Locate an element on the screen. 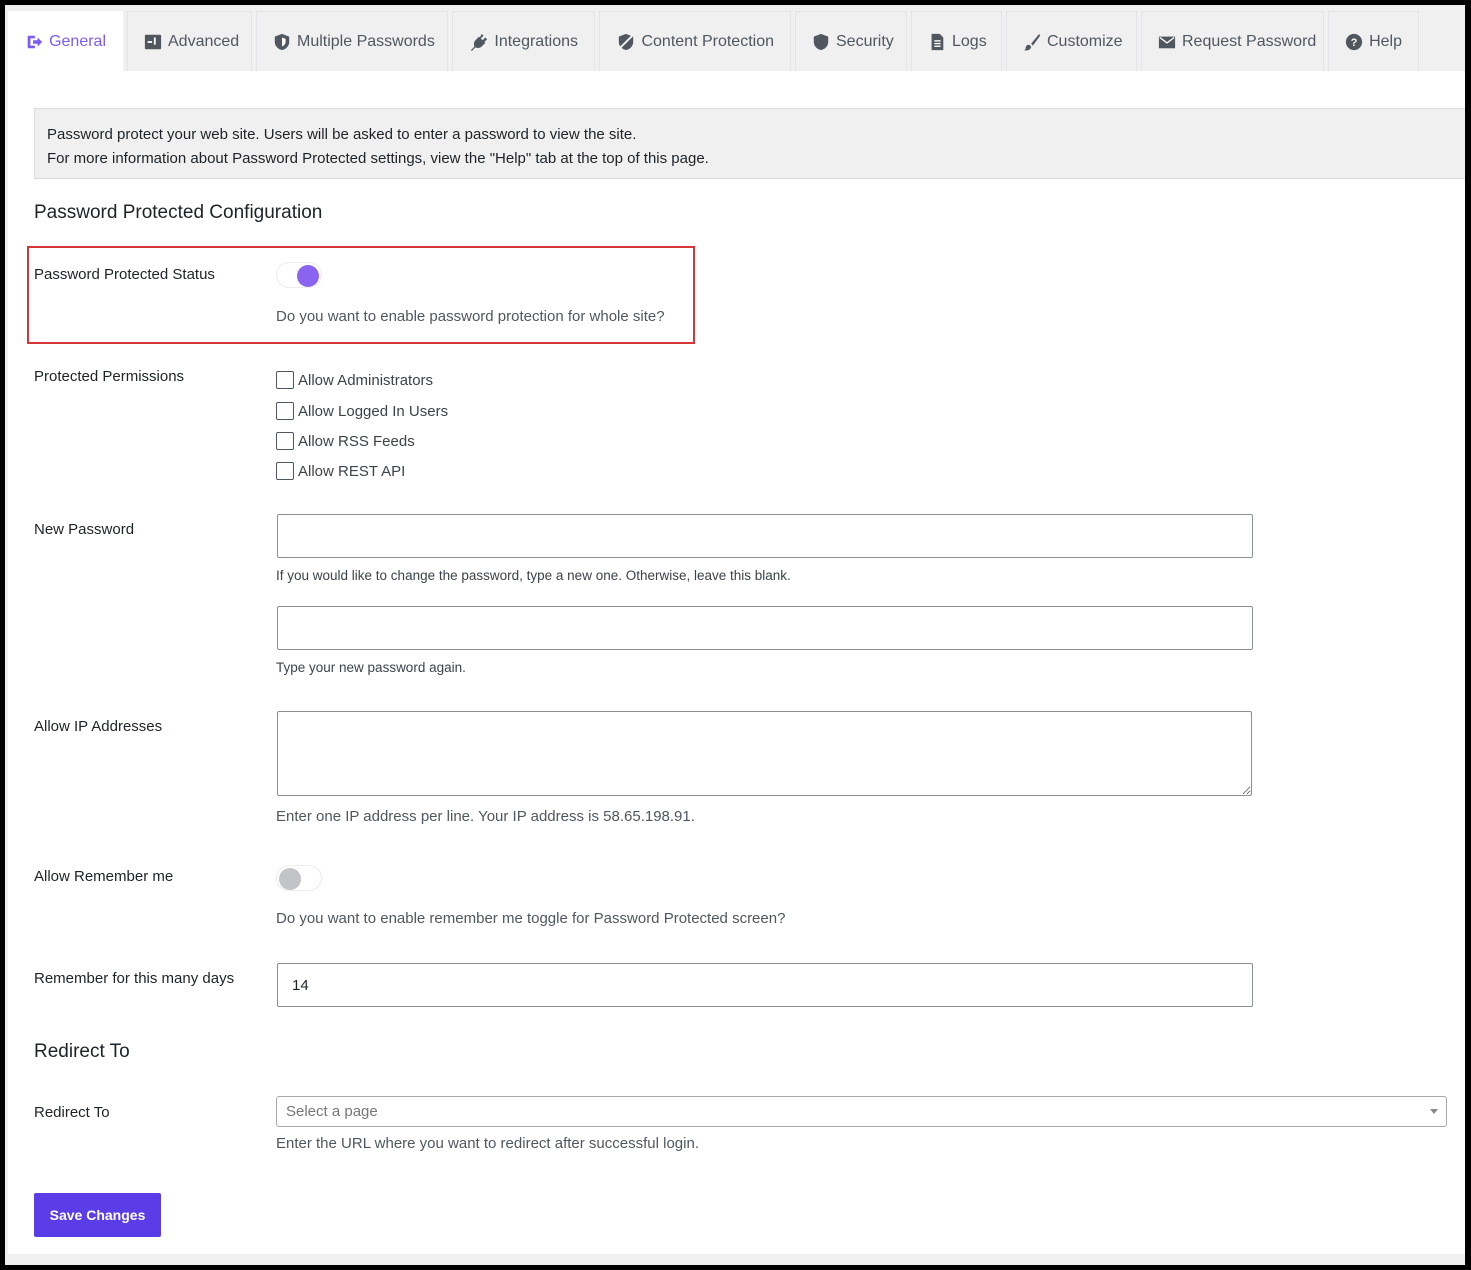 The width and height of the screenshot is (1471, 1270). checkbox-label: Allow RSS Feeds is located at coordinates (356, 441).